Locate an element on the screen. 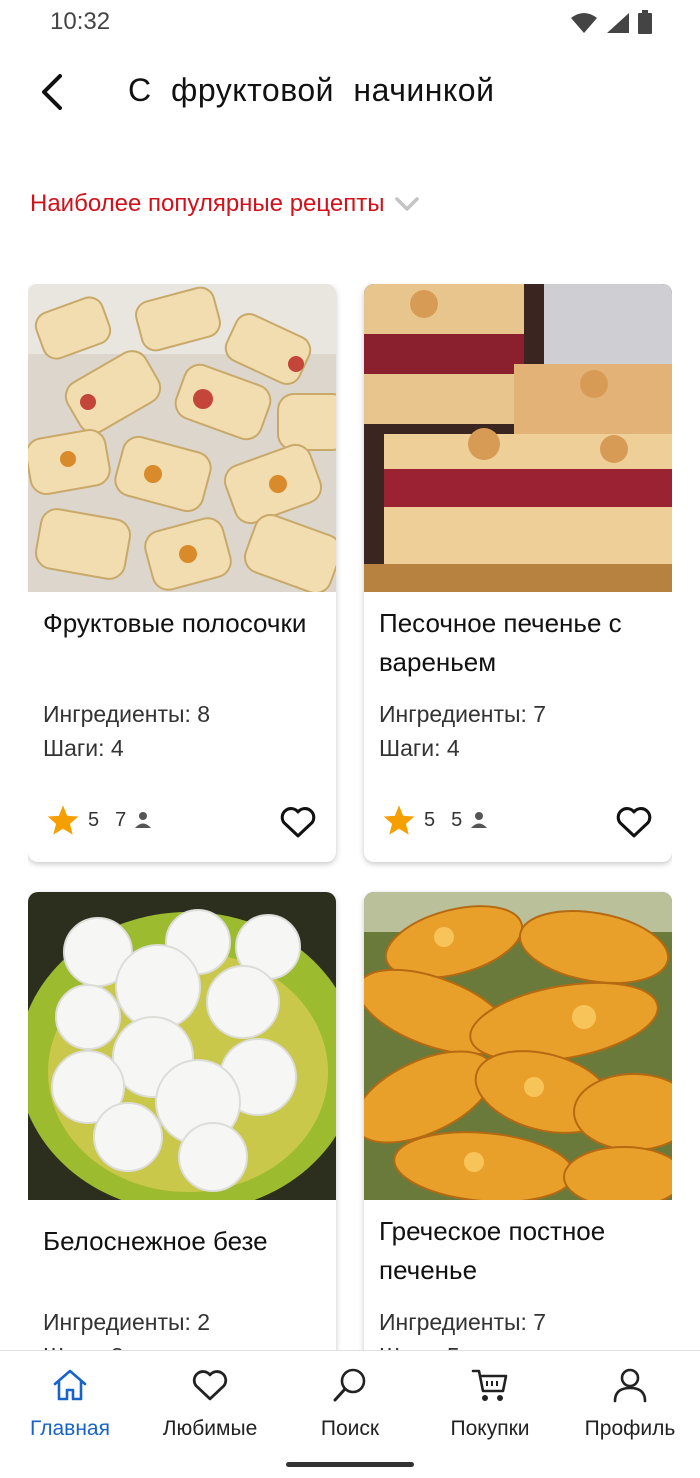  reviews-count: 7 is located at coordinates (121, 819).